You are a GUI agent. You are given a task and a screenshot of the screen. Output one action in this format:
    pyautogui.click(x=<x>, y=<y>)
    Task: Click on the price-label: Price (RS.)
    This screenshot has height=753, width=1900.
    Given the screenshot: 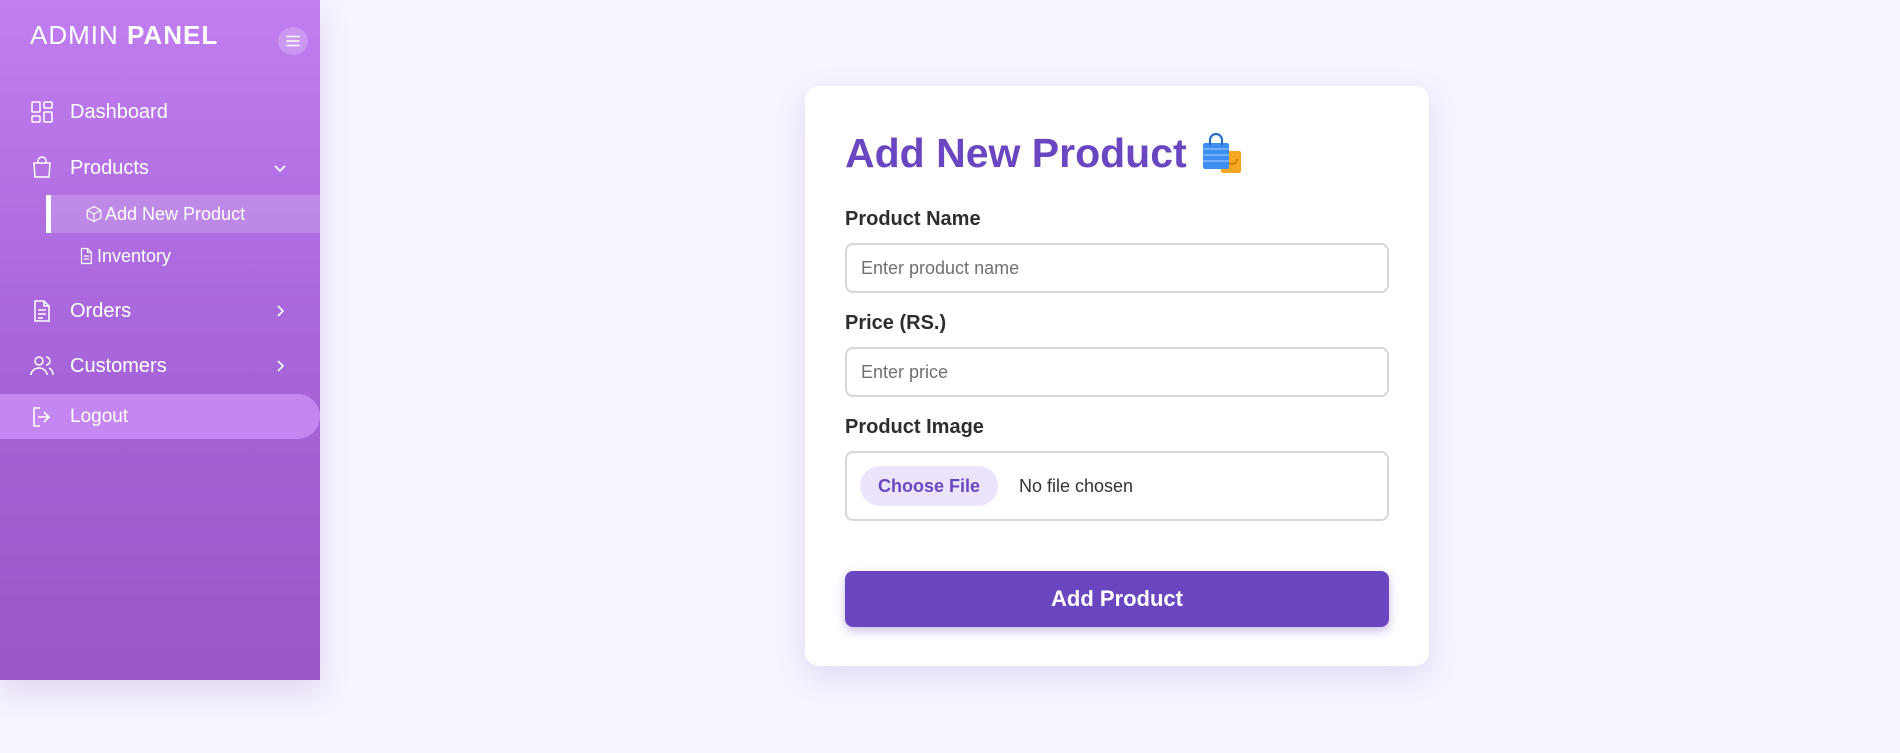 What is the action you would take?
    pyautogui.click(x=896, y=323)
    